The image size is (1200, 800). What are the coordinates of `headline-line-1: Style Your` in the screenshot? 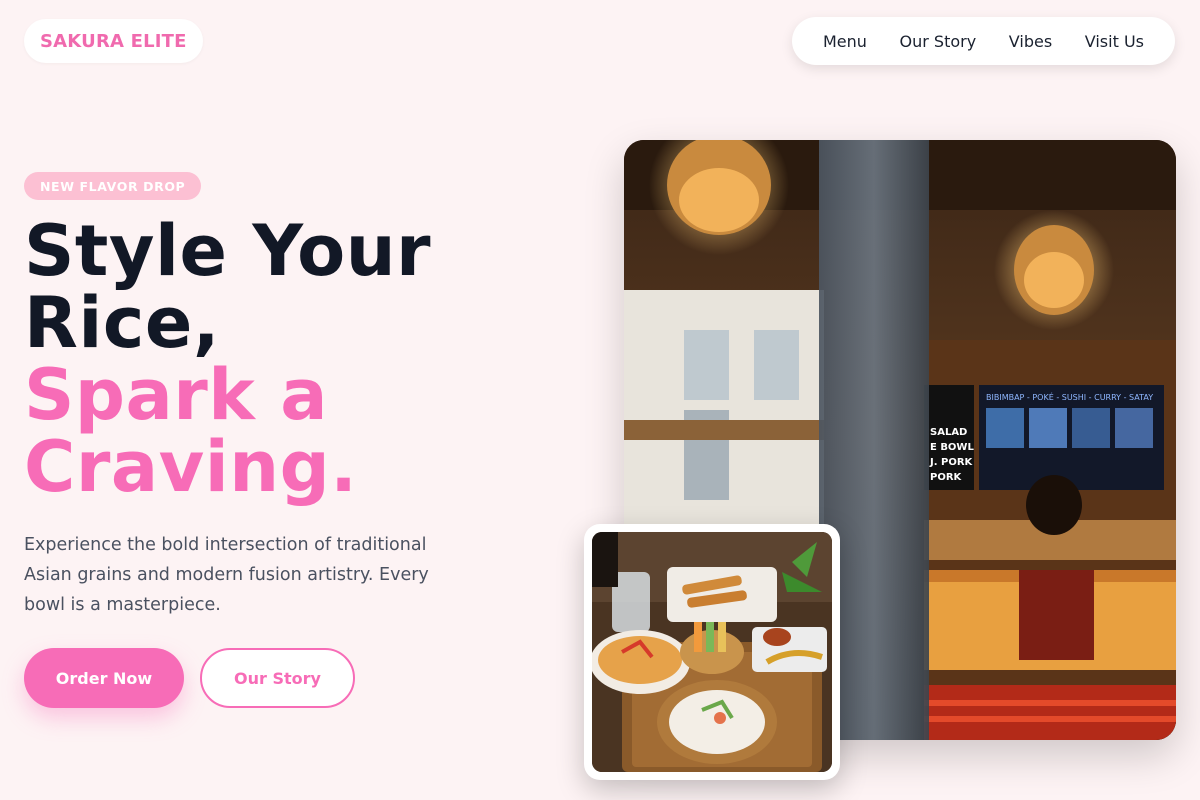 It's located at (228, 251).